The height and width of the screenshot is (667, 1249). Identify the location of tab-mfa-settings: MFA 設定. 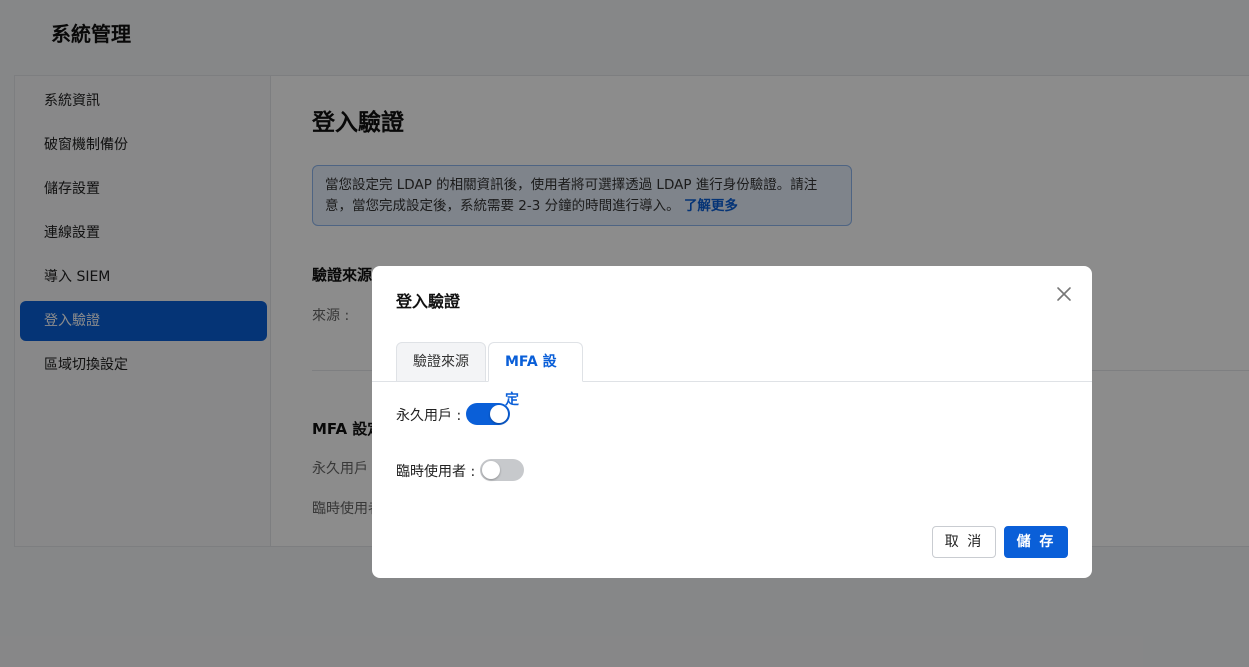
(535, 375).